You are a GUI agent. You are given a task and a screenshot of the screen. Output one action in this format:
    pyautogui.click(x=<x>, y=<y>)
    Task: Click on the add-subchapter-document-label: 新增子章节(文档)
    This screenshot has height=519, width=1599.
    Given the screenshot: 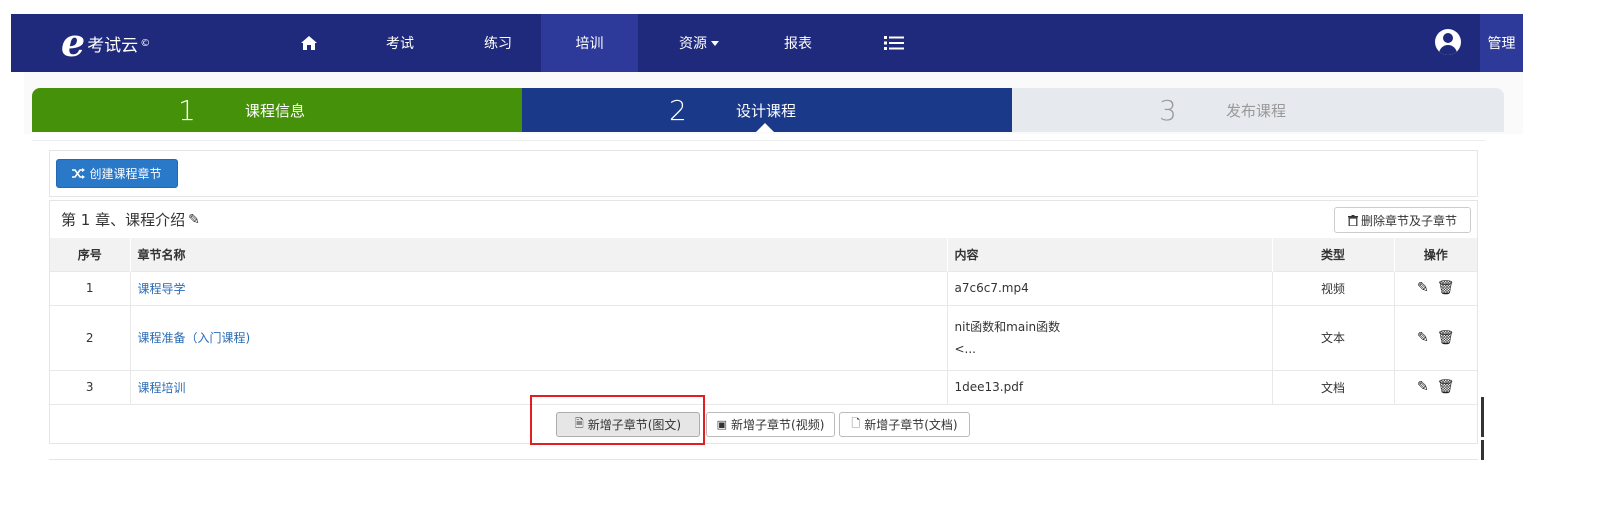 What is the action you would take?
    pyautogui.click(x=911, y=425)
    